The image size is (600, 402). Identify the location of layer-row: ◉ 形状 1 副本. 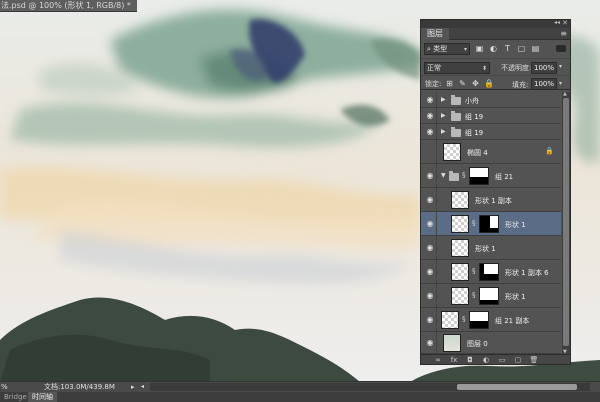
(491, 200).